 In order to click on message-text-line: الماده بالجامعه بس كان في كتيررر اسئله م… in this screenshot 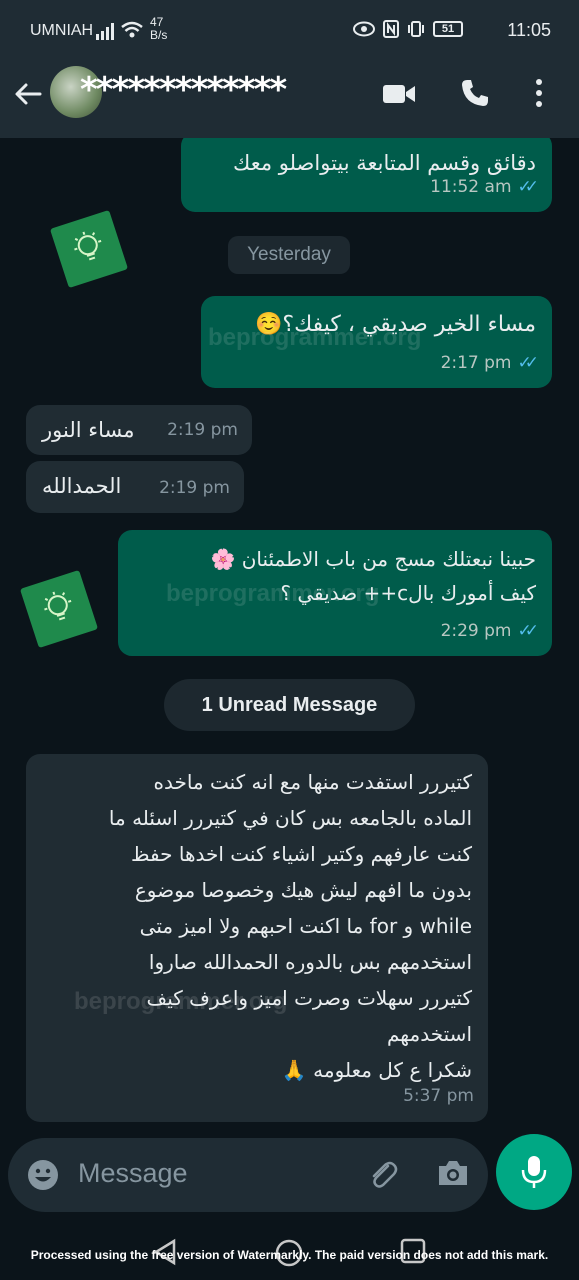, I will do `click(290, 818)`.